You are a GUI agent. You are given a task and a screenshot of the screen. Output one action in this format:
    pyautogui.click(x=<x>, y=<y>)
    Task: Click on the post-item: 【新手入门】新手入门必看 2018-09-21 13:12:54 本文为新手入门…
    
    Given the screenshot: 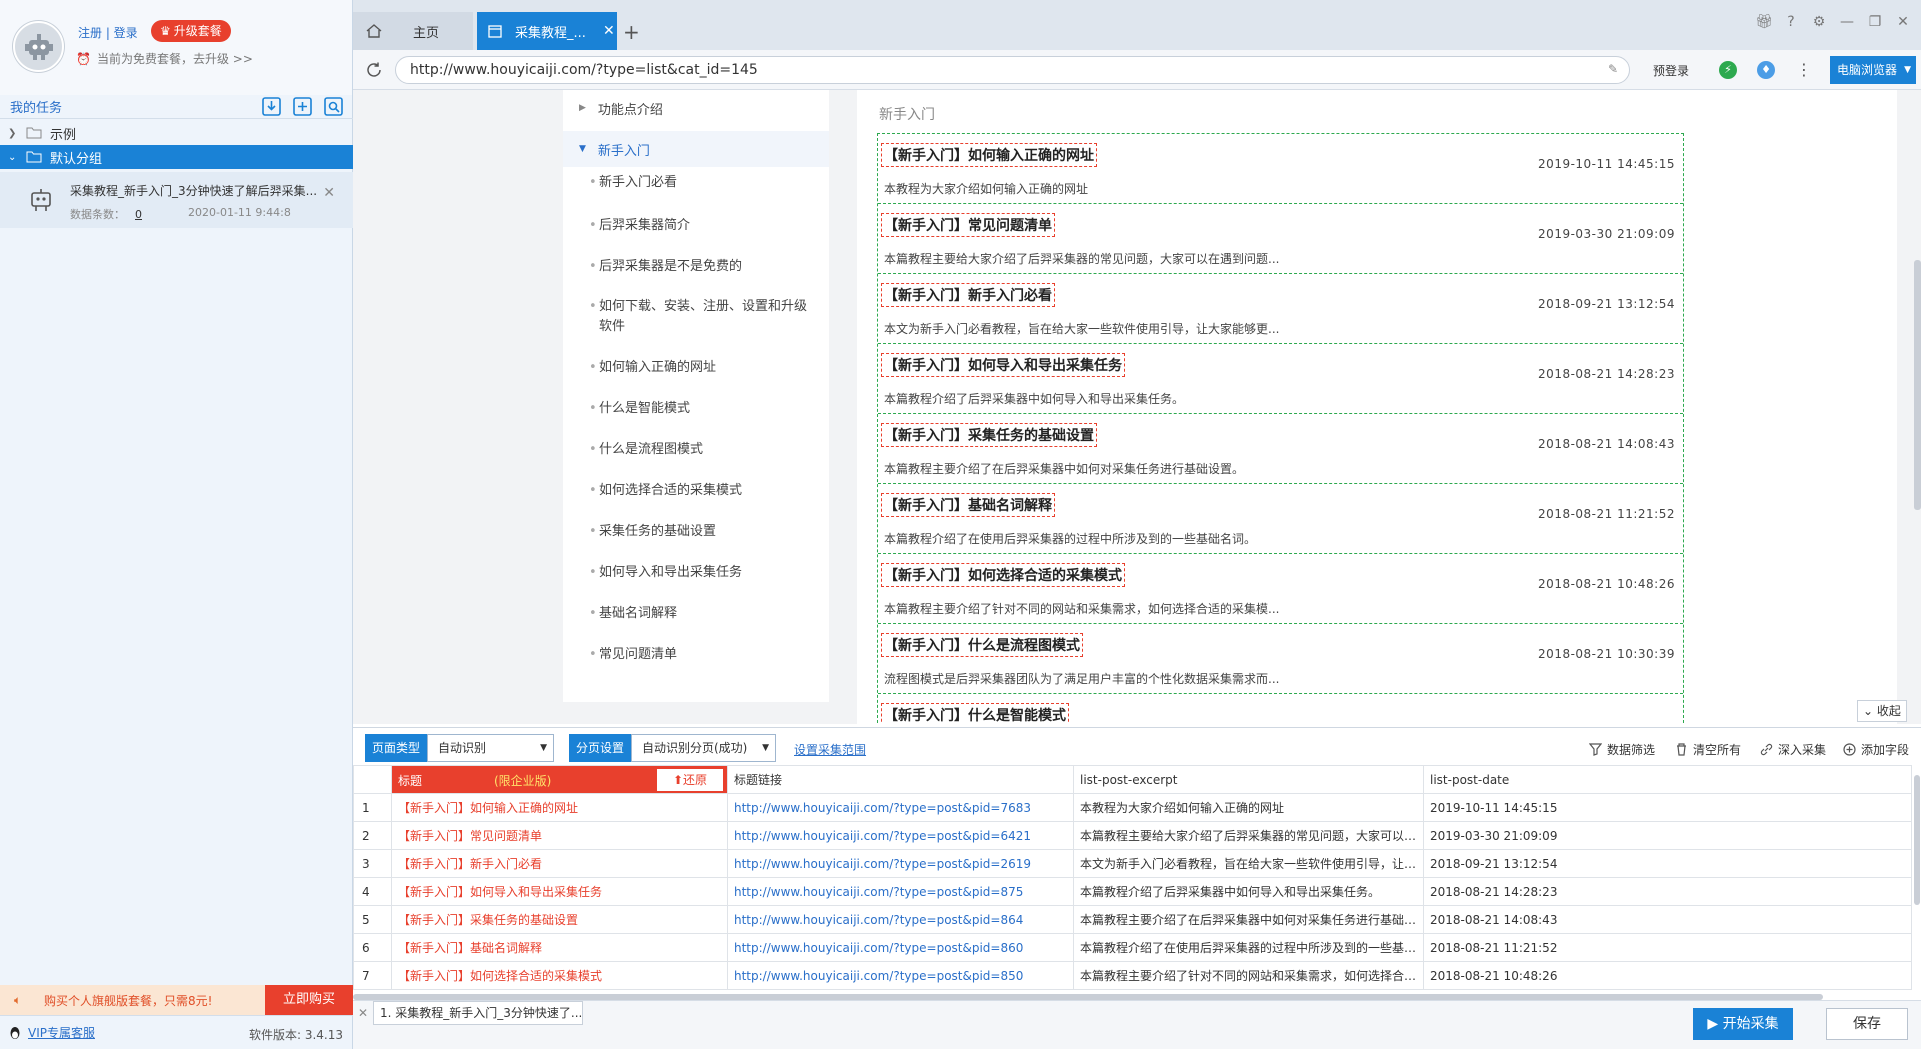 What is the action you would take?
    pyautogui.click(x=1280, y=309)
    